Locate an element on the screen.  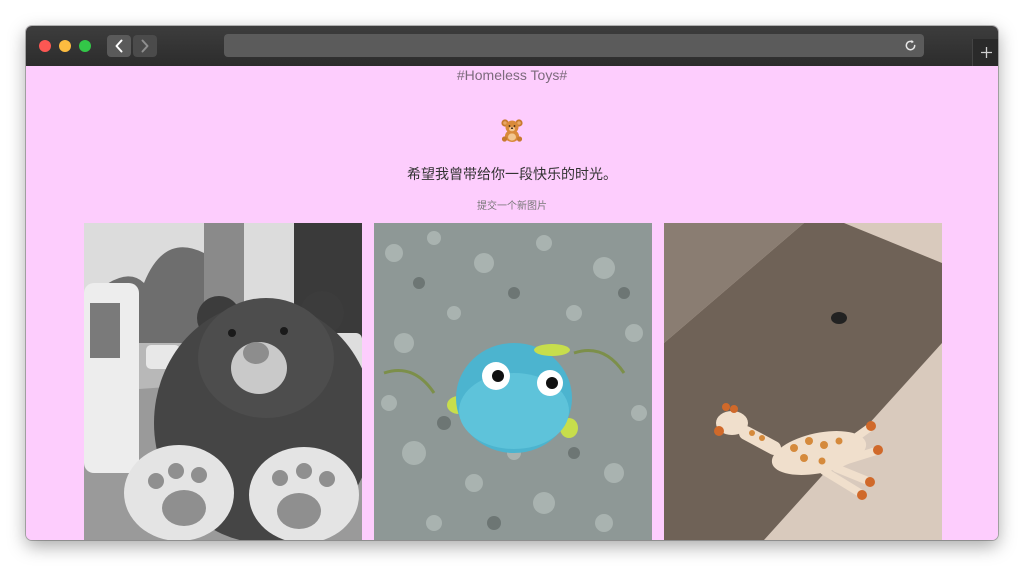
site-title: #Homeless Toys# is located at coordinates (512, 75).